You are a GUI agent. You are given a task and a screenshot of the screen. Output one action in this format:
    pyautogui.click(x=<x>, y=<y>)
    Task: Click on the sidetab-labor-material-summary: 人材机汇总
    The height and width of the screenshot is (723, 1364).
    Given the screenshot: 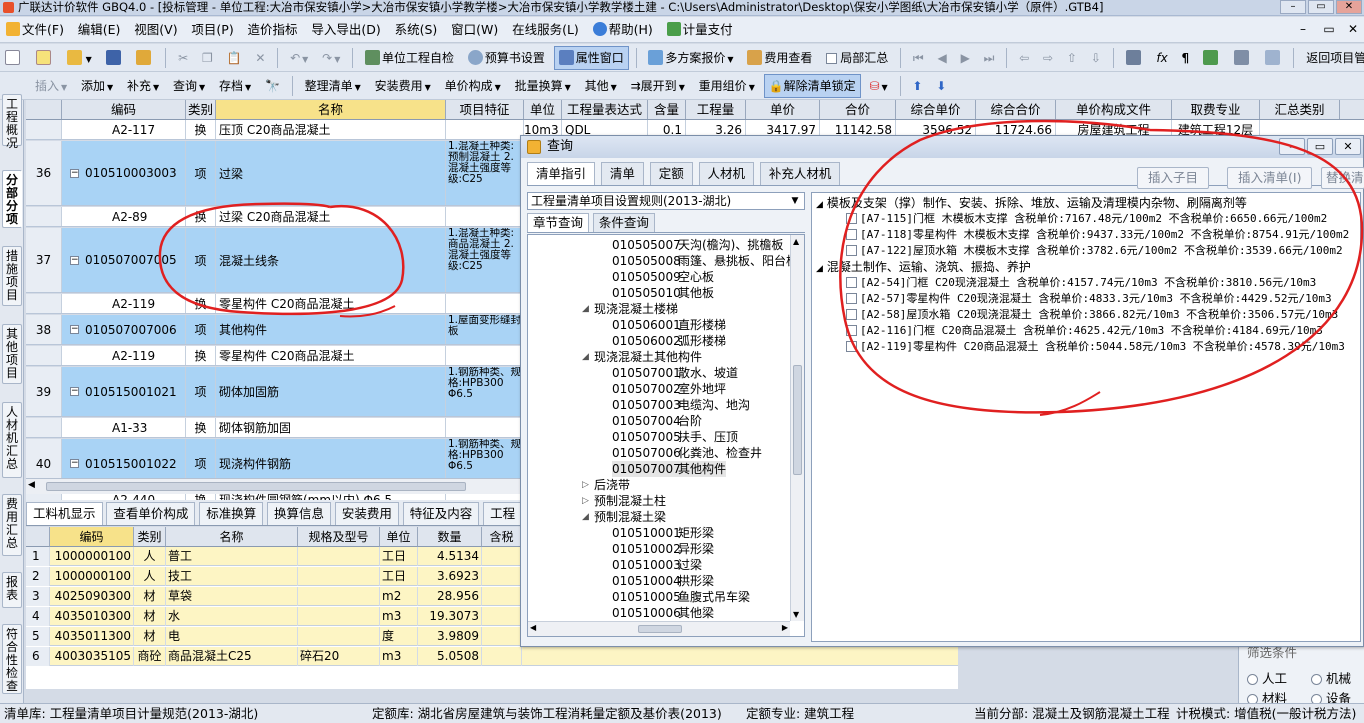 What is the action you would take?
    pyautogui.click(x=12, y=440)
    